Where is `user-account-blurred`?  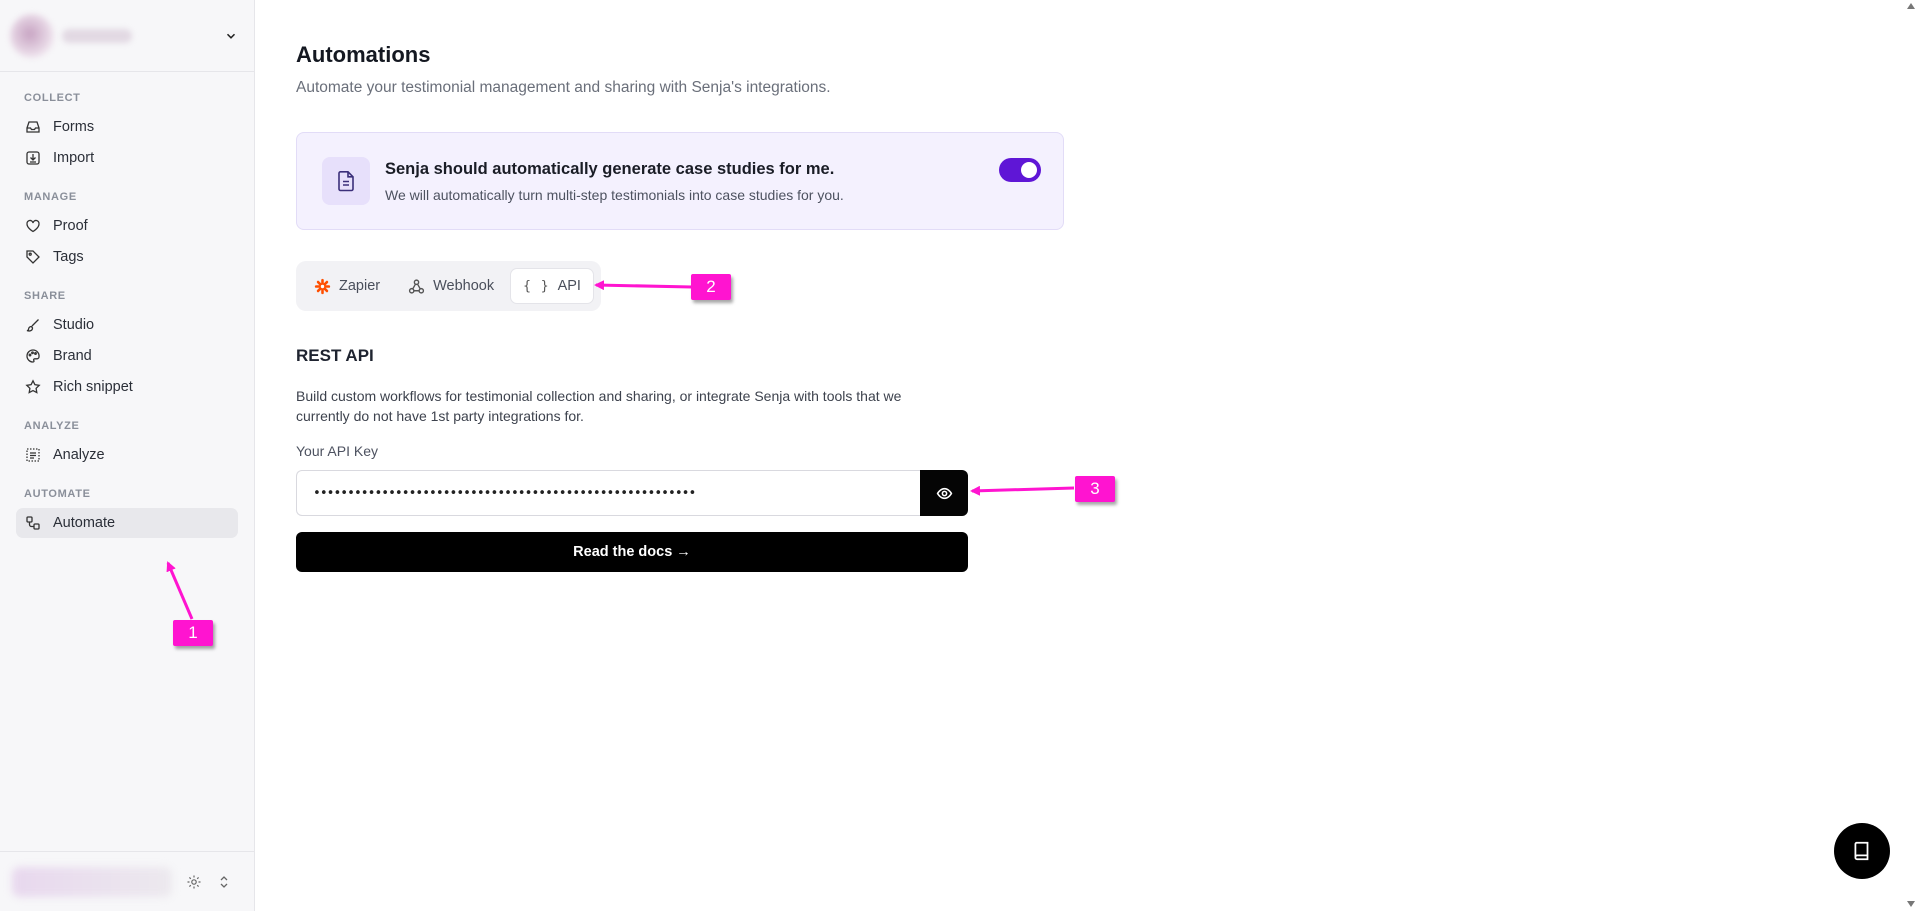
user-account-blurred is located at coordinates (92, 881).